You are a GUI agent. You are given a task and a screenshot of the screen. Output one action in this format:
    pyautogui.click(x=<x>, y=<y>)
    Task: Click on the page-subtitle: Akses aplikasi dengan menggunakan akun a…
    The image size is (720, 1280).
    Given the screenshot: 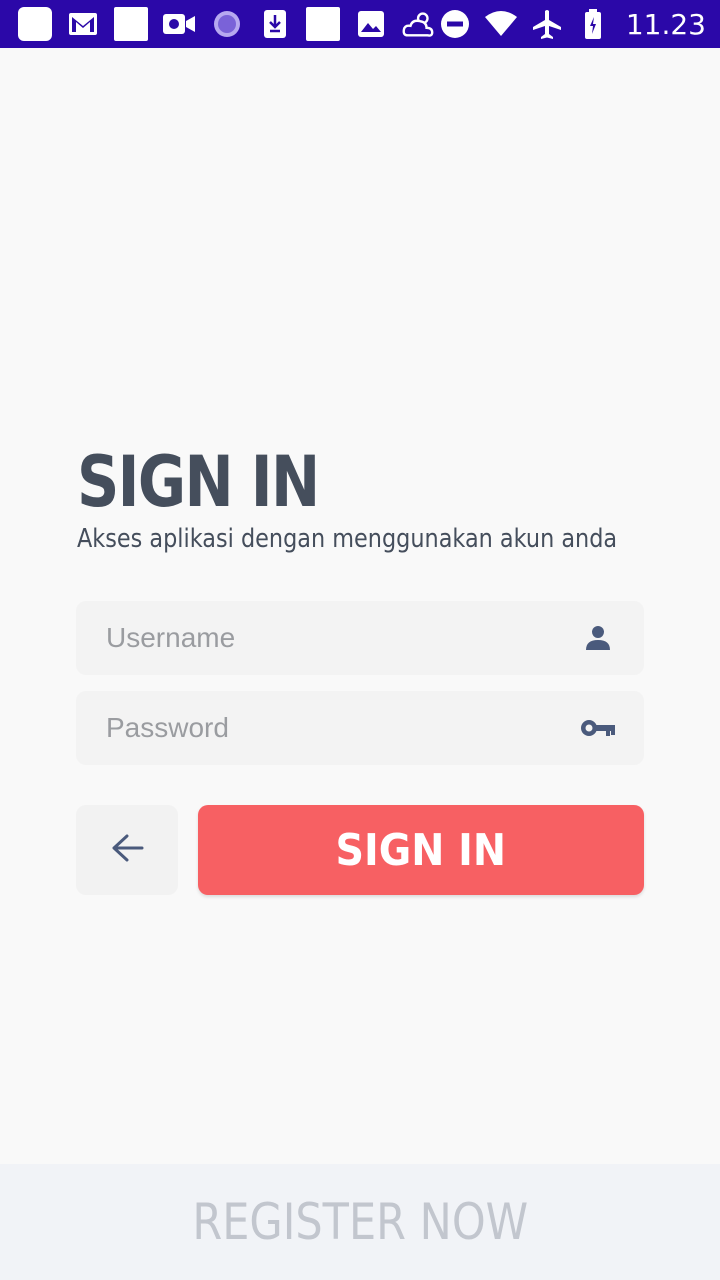 What is the action you would take?
    pyautogui.click(x=347, y=539)
    